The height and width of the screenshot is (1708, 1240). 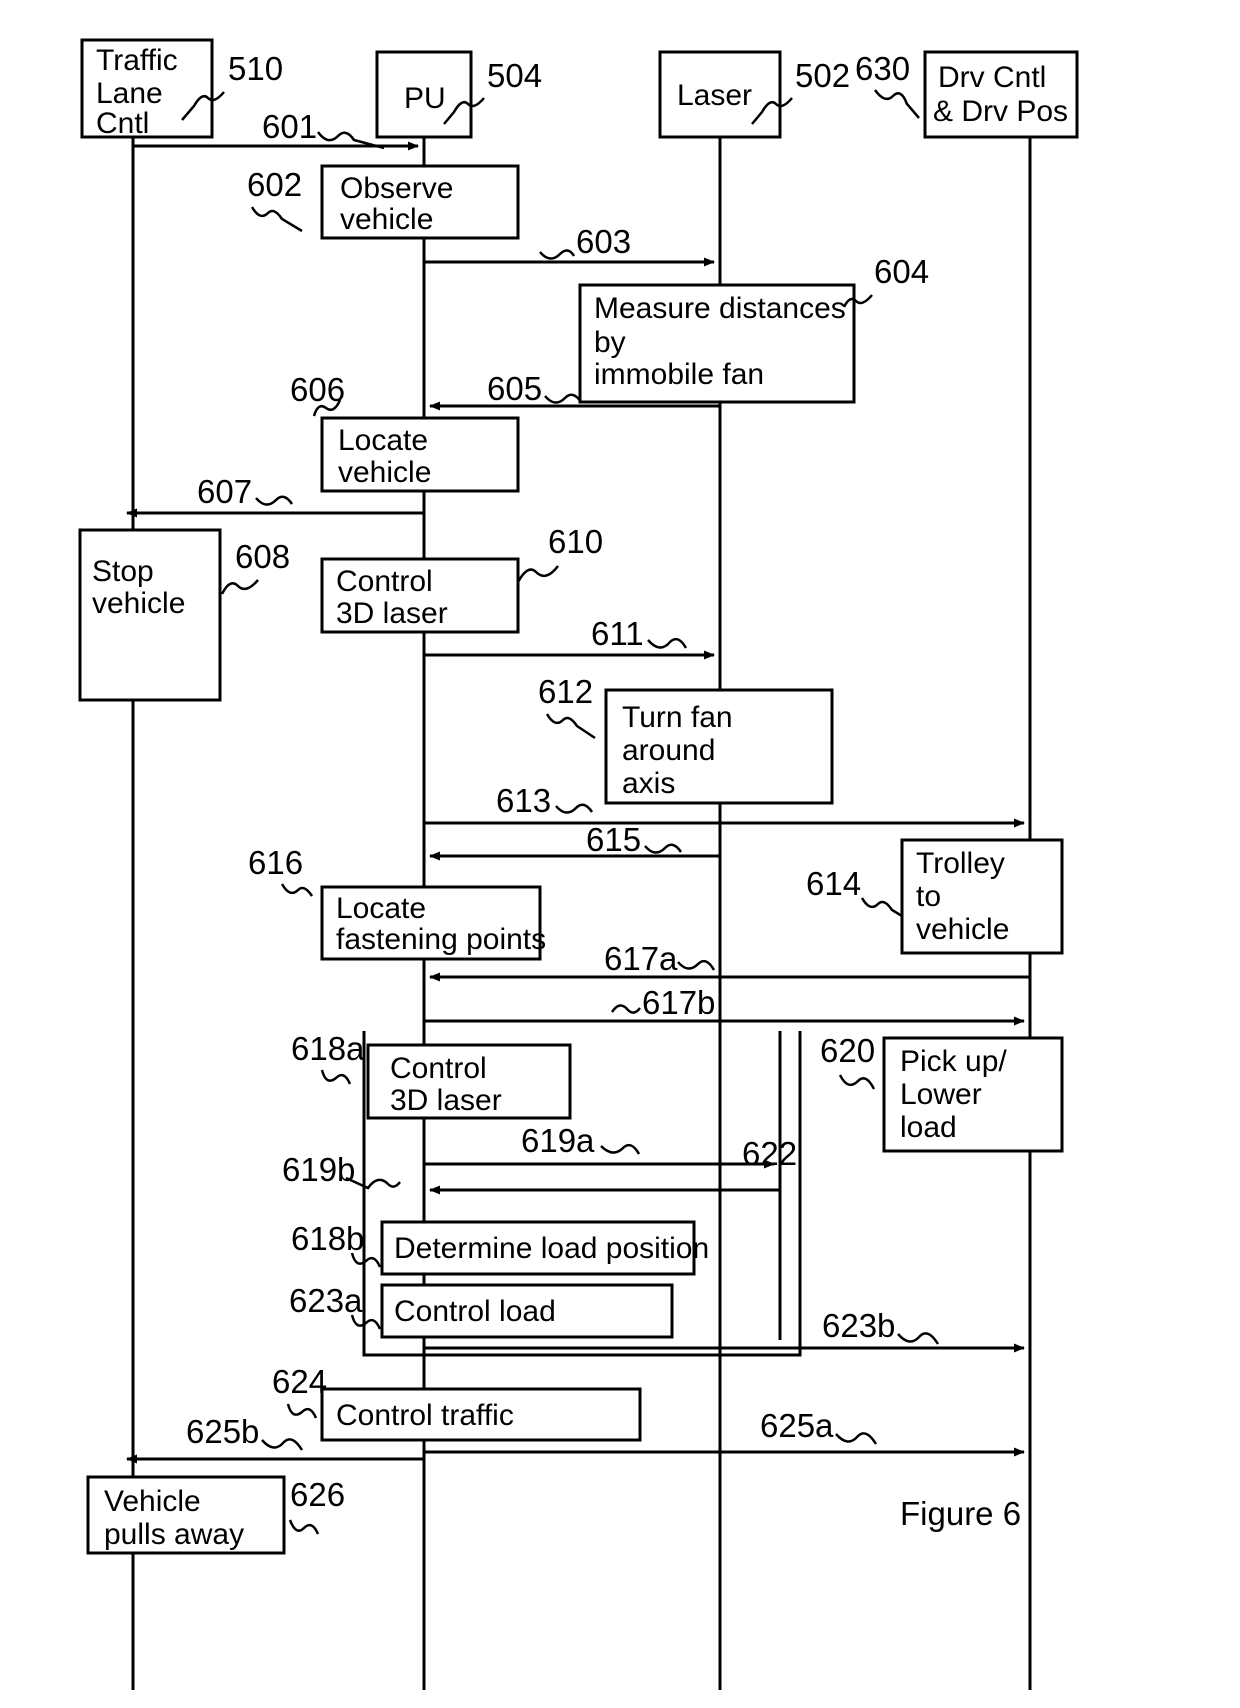 What do you see at coordinates (696, 965) in the screenshot?
I see `leader-617a` at bounding box center [696, 965].